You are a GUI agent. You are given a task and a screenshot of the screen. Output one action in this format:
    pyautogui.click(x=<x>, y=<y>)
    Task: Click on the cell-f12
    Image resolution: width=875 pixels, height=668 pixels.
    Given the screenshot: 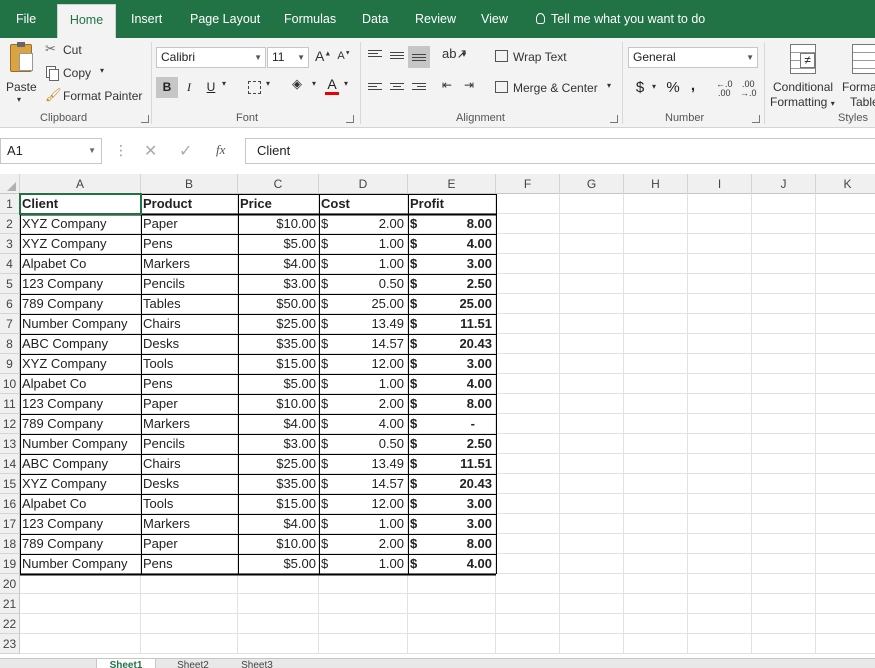 What is the action you would take?
    pyautogui.click(x=528, y=424)
    